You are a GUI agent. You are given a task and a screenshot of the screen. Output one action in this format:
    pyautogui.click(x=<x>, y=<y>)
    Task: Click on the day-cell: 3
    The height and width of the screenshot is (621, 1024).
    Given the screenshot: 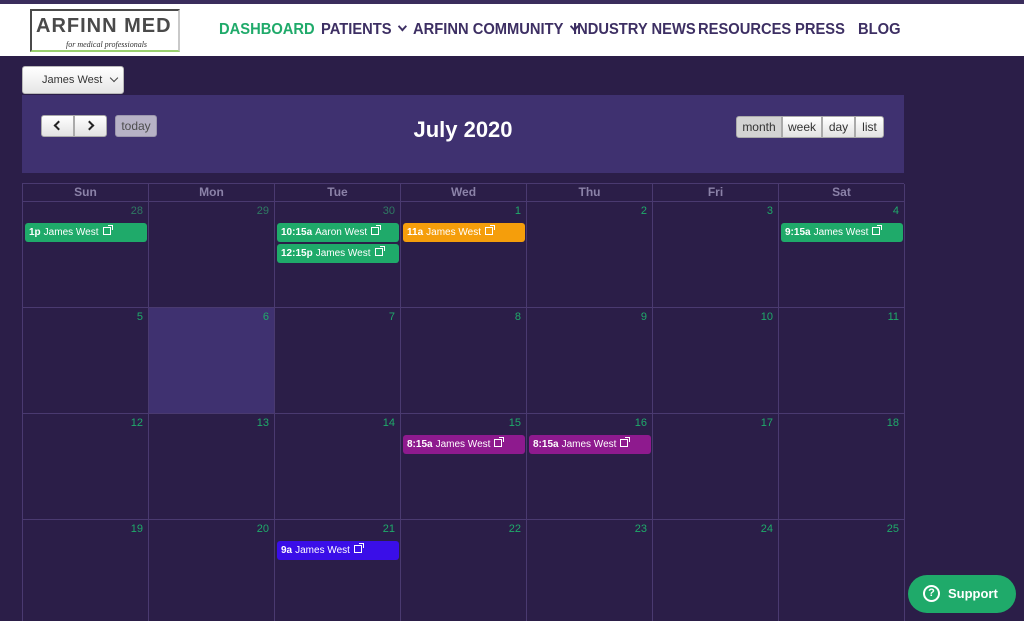 What is the action you would take?
    pyautogui.click(x=716, y=255)
    